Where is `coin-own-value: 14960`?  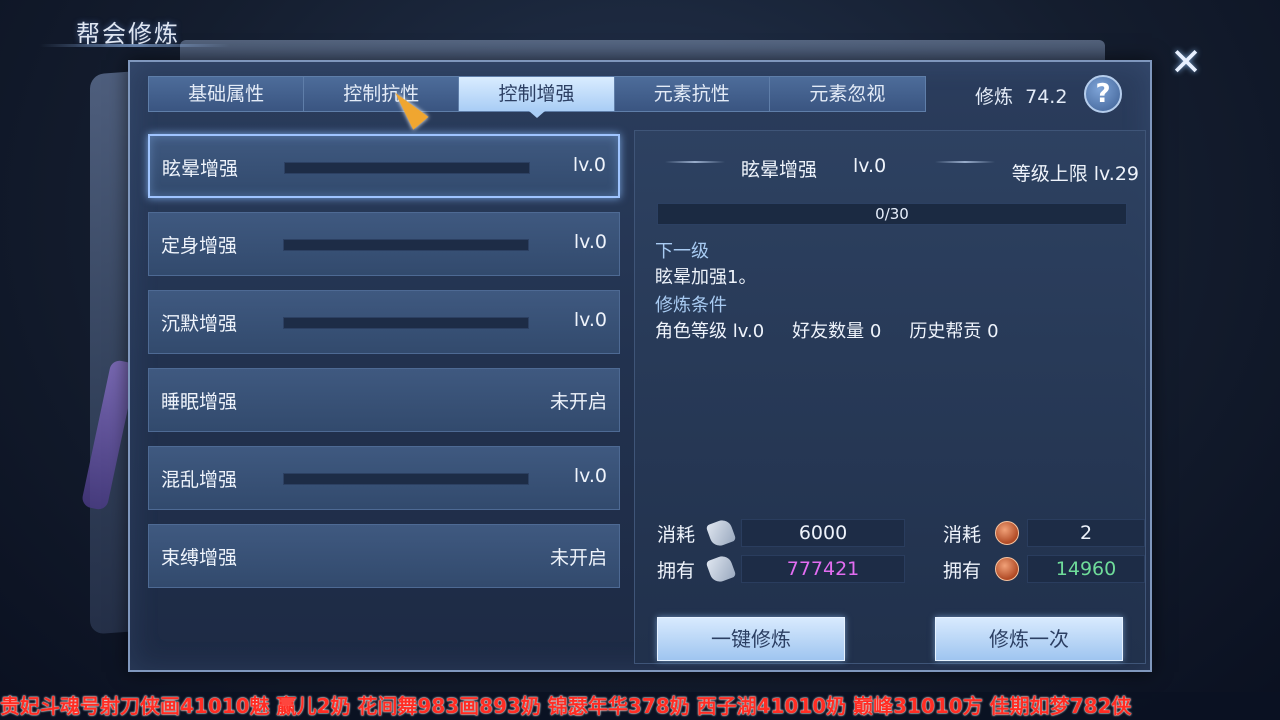
coin-own-value: 14960 is located at coordinates (1086, 569).